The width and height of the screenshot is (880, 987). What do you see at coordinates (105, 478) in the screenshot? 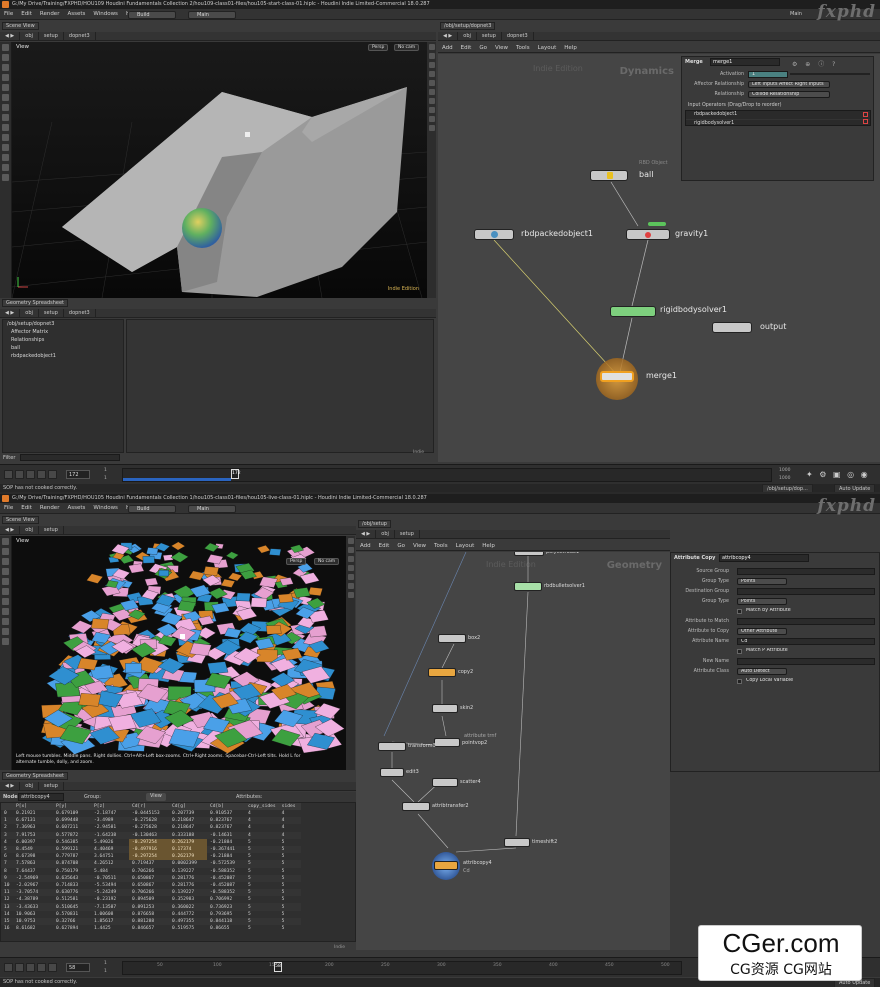
I see `start-frame-label-2: 1` at bounding box center [105, 478].